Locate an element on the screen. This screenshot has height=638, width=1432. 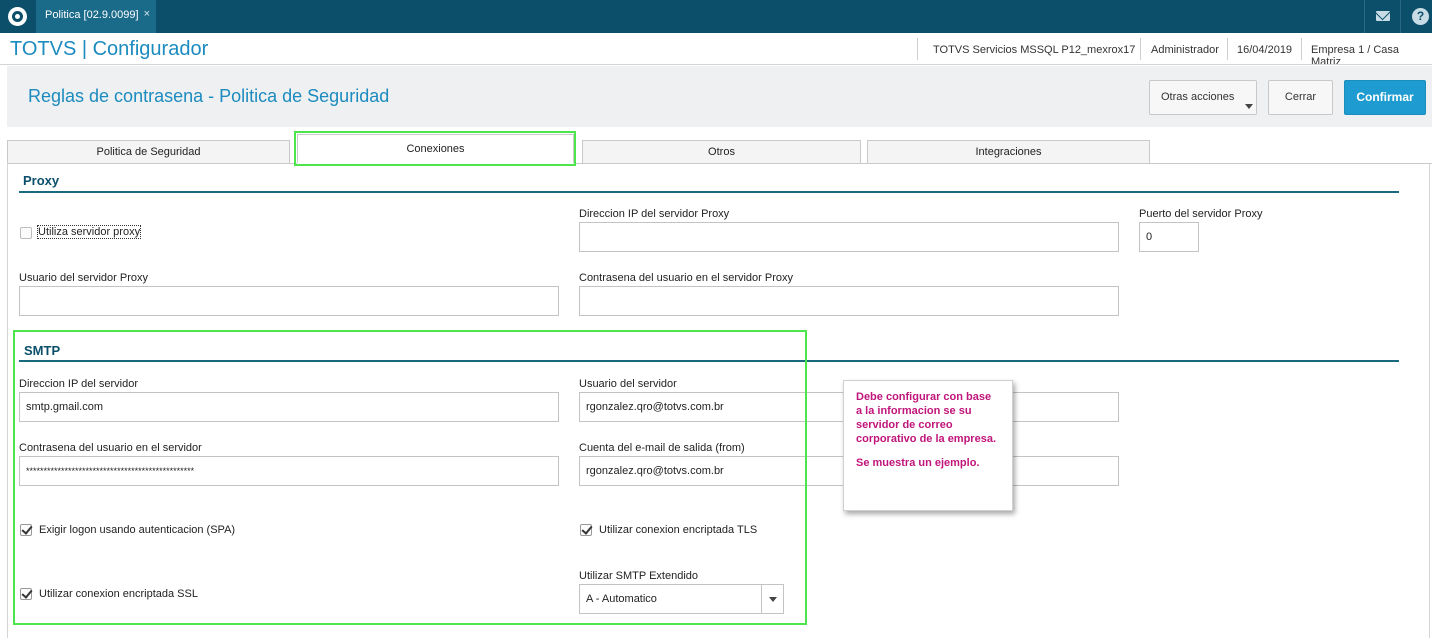
select-arrow-box is located at coordinates (772, 599).